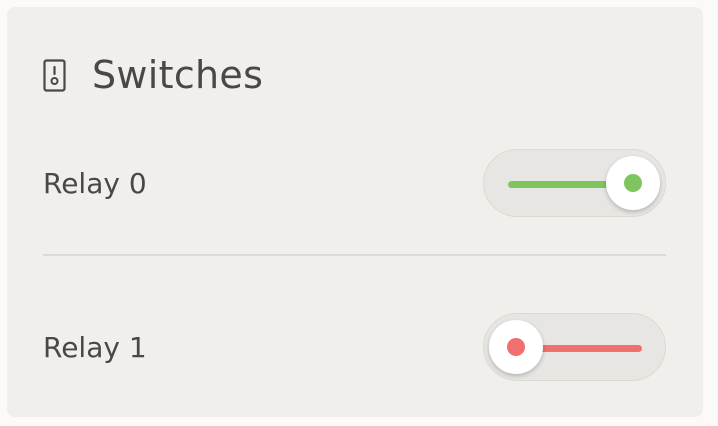  I want to click on relay-0-label: Relay 0, so click(95, 183).